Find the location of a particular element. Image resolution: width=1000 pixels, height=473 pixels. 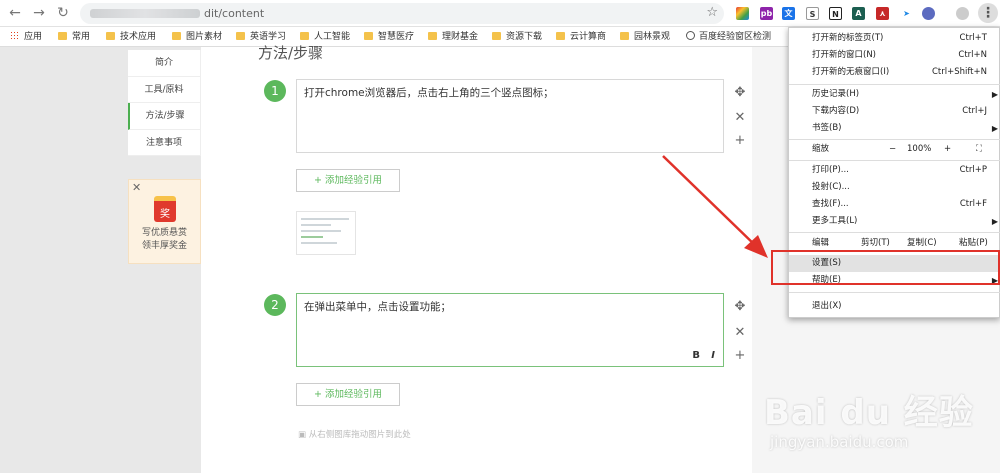

bookmark-label: 常用 is located at coordinates (81, 37).